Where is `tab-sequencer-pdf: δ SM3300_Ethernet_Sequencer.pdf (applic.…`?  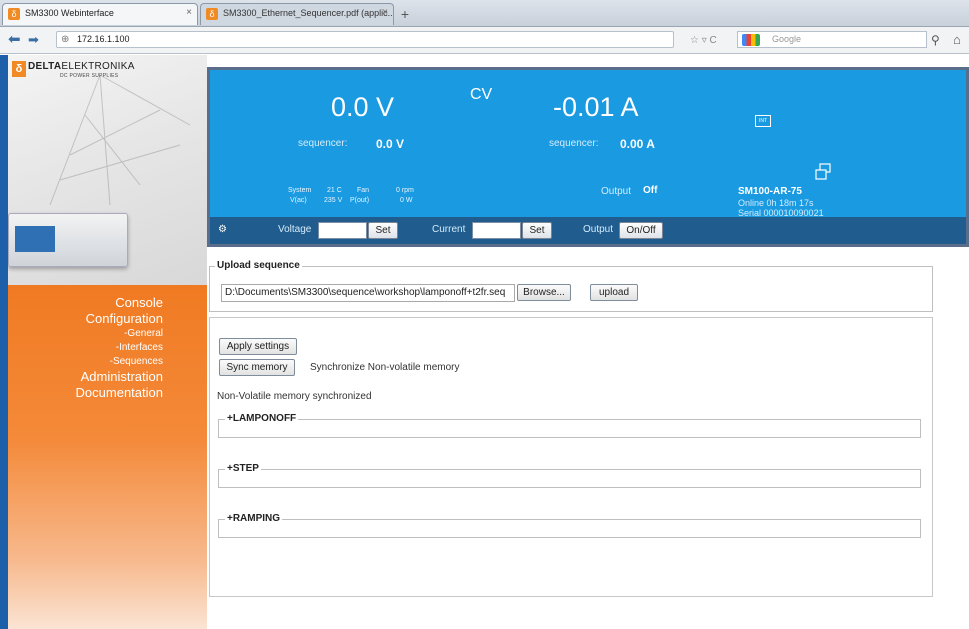
tab-sequencer-pdf: δ SM3300_Ethernet_Sequencer.pdf (applic.… is located at coordinates (297, 14).